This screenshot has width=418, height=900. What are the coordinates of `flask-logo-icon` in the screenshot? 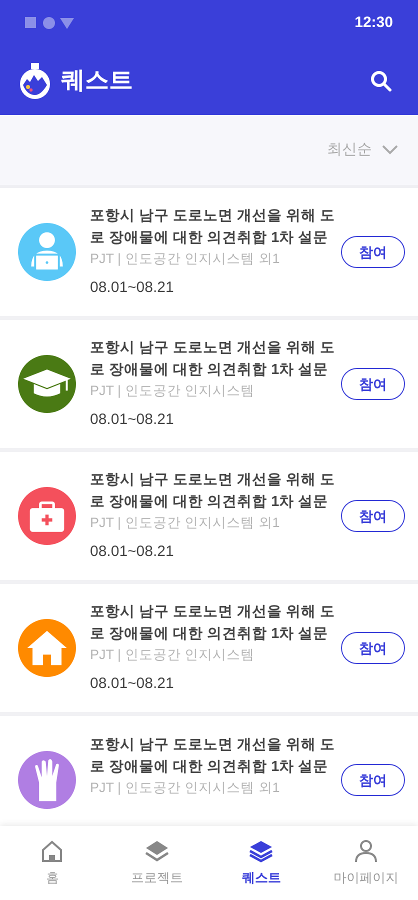 It's located at (35, 80).